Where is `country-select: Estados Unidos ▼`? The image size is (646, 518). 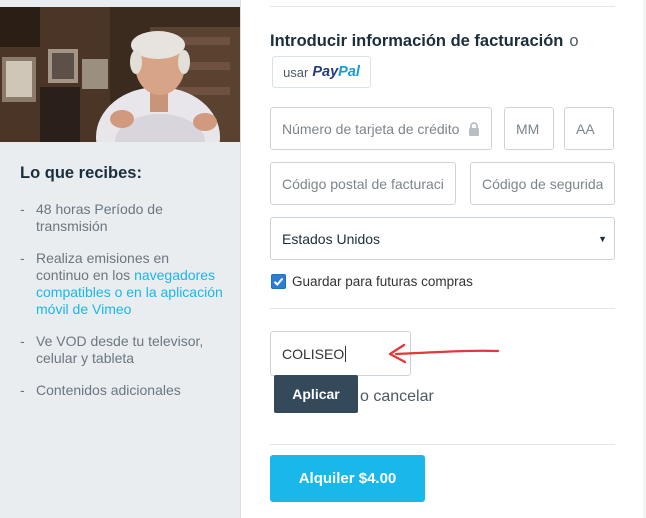 country-select: Estados Unidos ▼ is located at coordinates (442, 238).